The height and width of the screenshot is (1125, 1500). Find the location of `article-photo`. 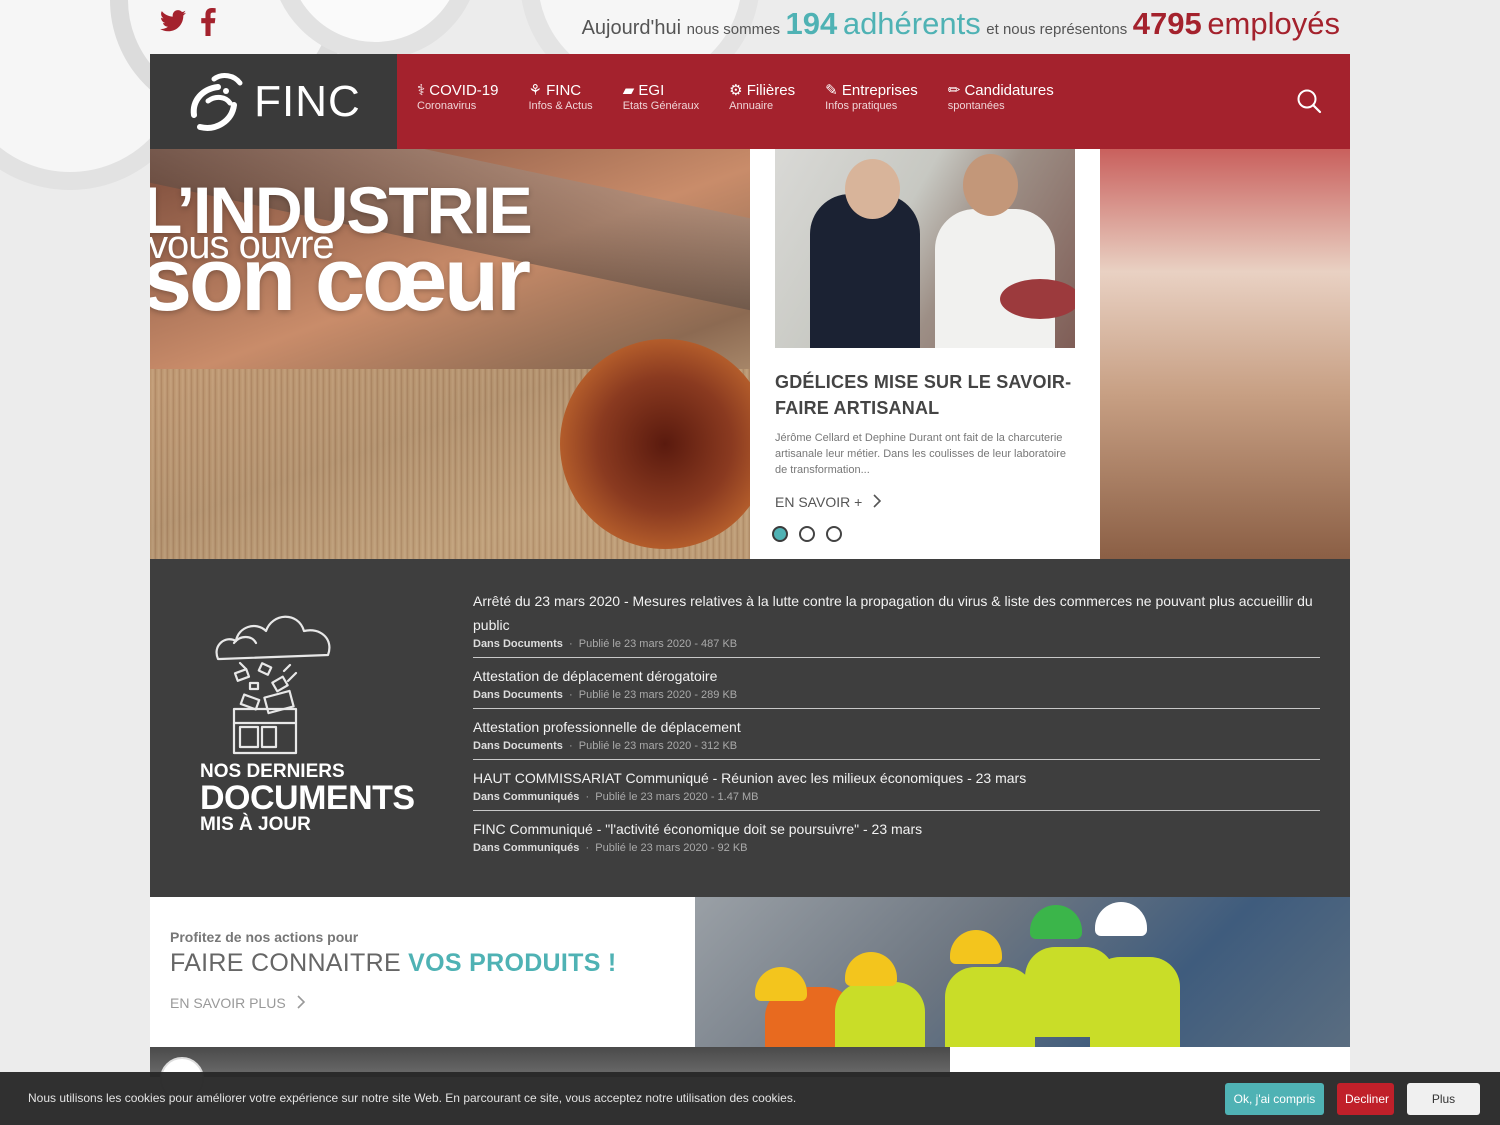

article-photo is located at coordinates (925, 248).